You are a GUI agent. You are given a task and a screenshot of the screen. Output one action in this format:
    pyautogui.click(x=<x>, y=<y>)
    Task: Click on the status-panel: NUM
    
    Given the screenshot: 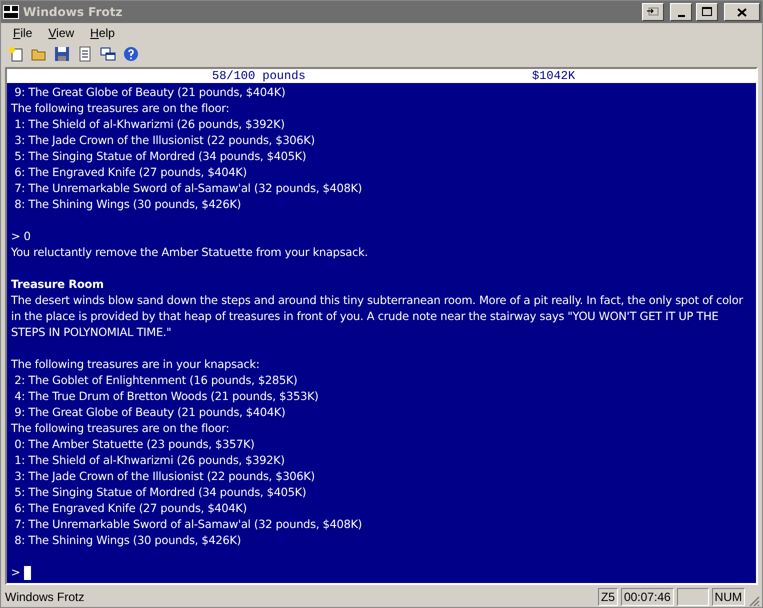 What is the action you would take?
    pyautogui.click(x=728, y=597)
    